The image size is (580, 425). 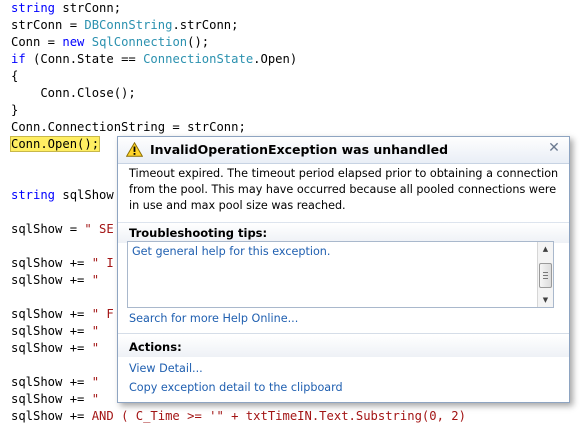 I want to click on troubleshooting-title: Troubleshooting tips:, so click(x=198, y=233).